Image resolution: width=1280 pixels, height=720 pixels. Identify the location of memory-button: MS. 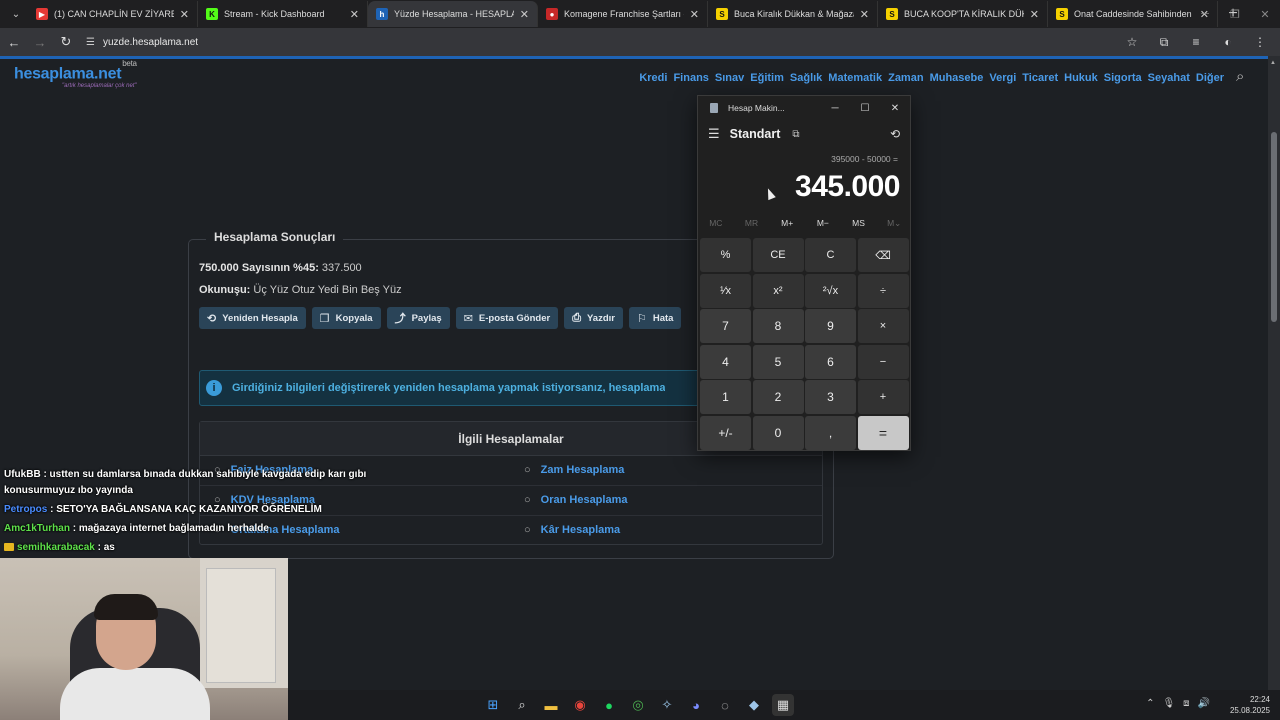
(859, 223).